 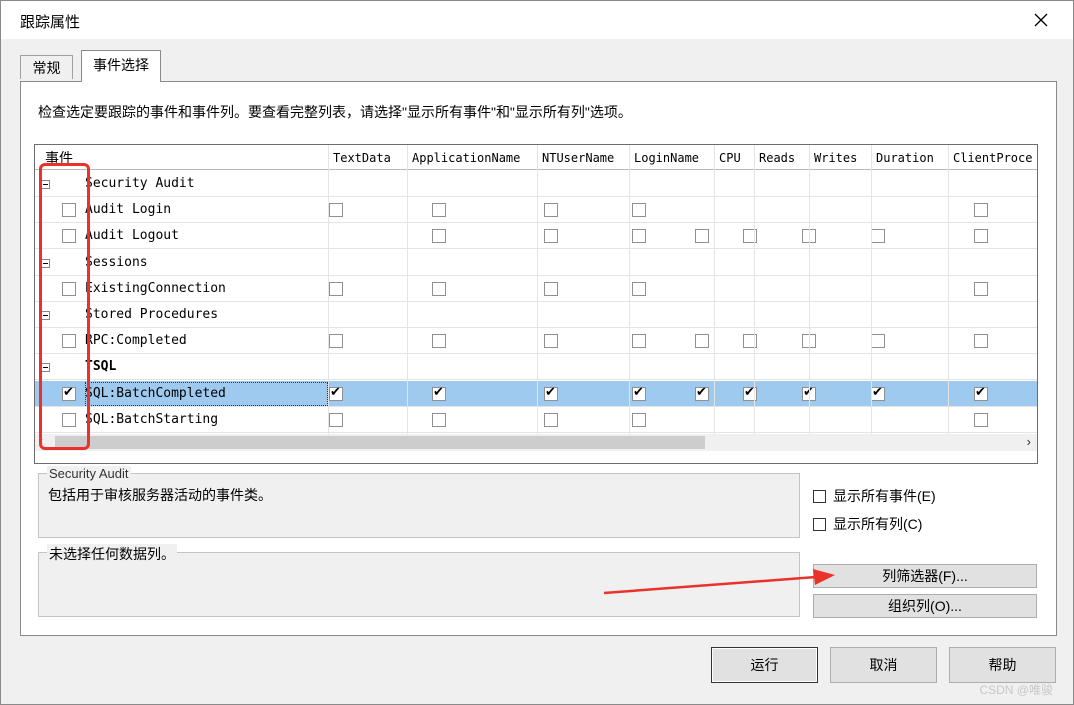 What do you see at coordinates (152, 314) in the screenshot?
I see `category-label: Stored Procedures` at bounding box center [152, 314].